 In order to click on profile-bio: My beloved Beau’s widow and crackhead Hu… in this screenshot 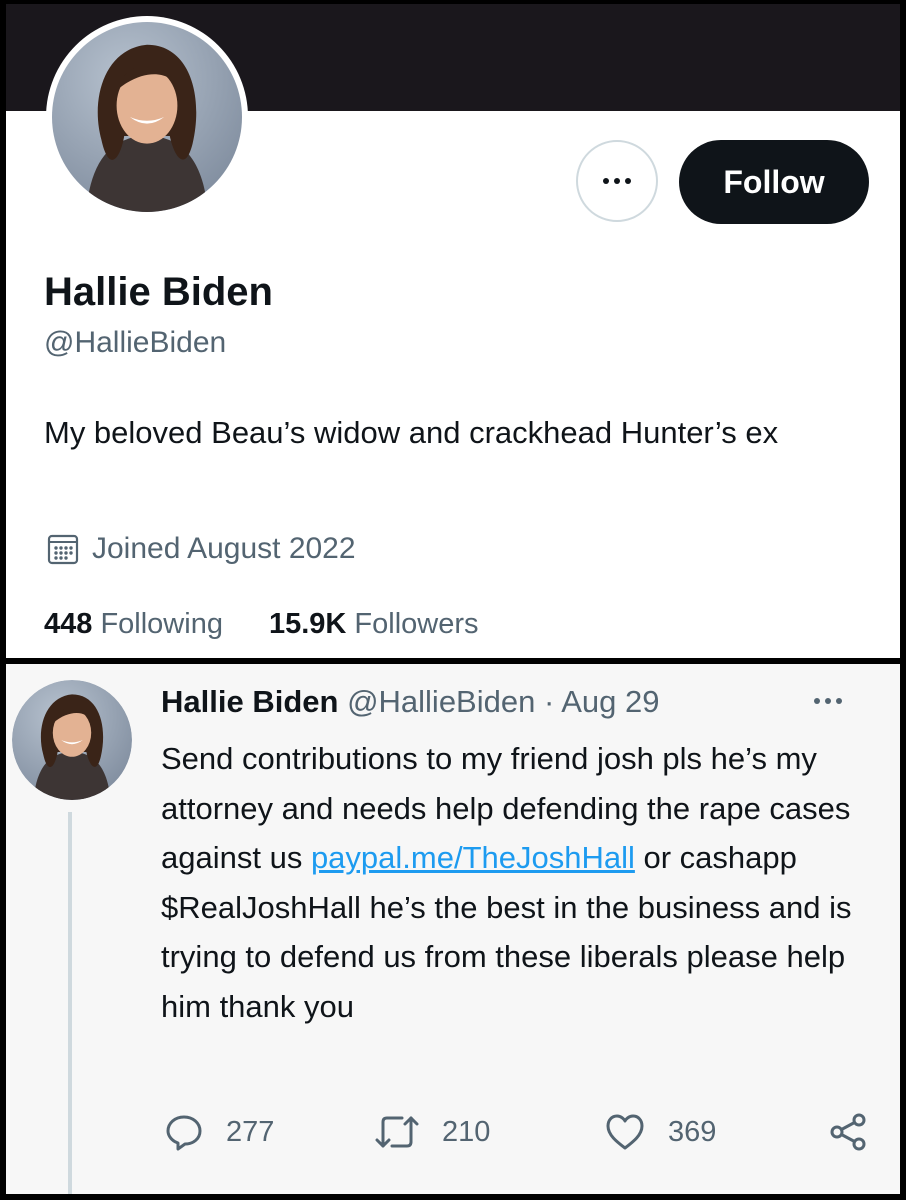, I will do `click(411, 432)`.